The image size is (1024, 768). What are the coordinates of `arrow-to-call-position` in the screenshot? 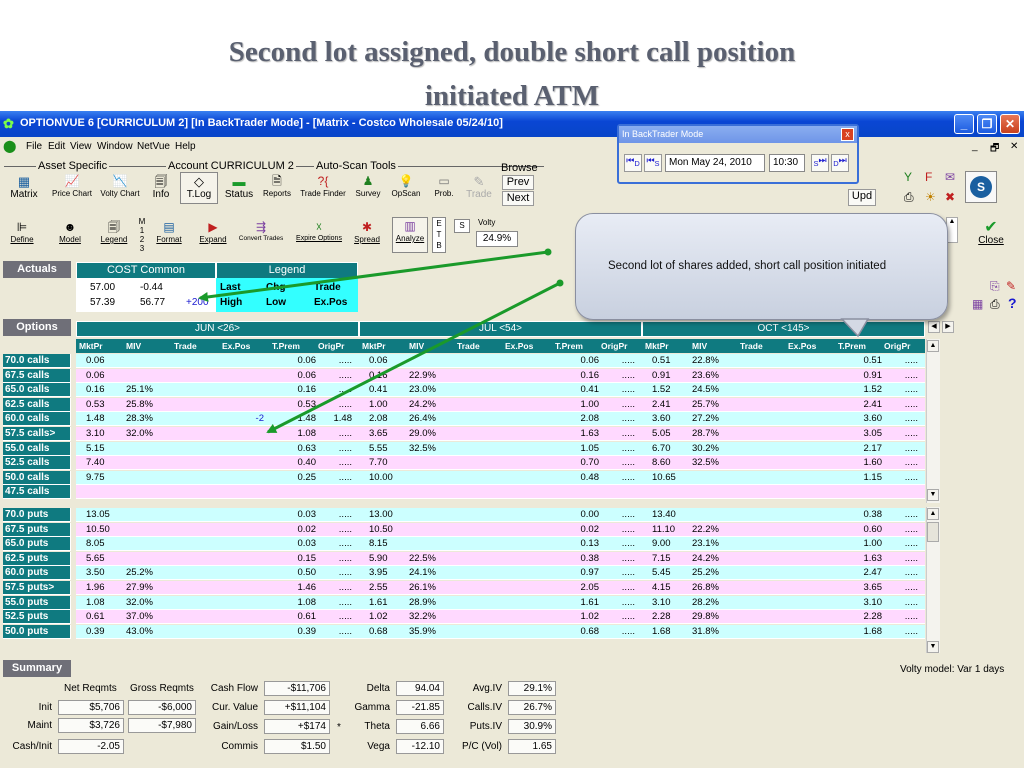 It's located at (413, 357).